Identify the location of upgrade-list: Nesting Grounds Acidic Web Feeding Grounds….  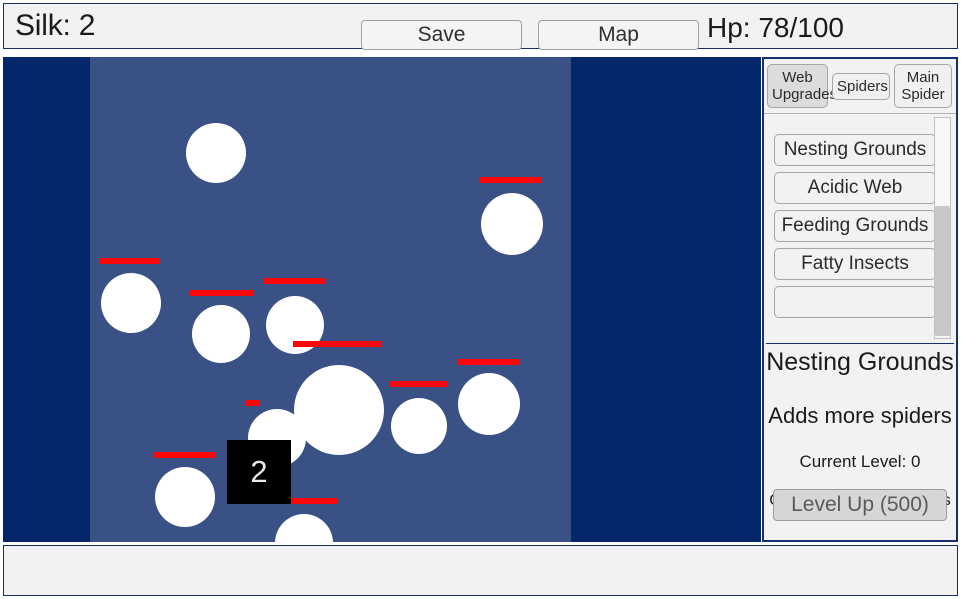
(860, 228).